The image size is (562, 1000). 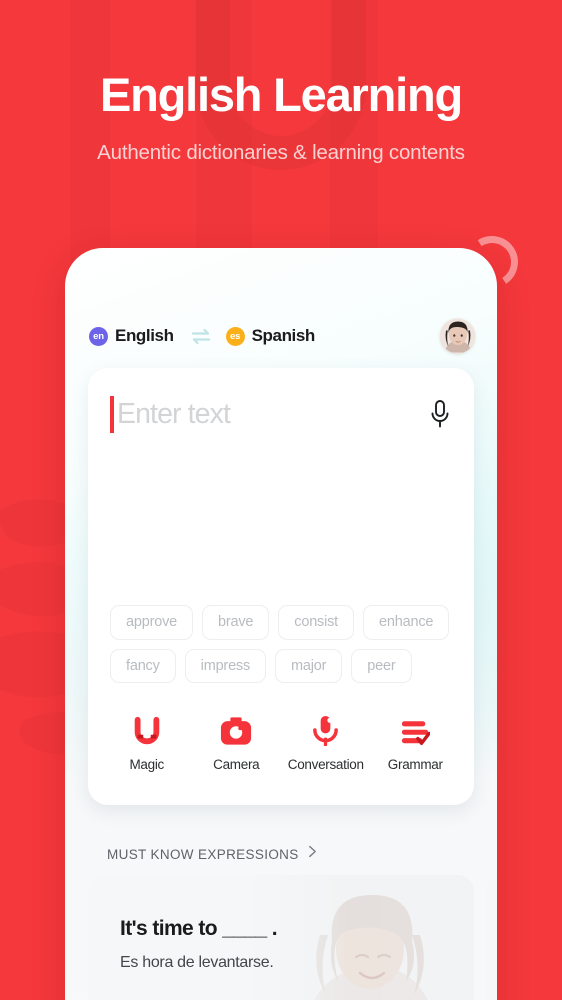 I want to click on text-entry-row: Enter text, so click(x=281, y=414).